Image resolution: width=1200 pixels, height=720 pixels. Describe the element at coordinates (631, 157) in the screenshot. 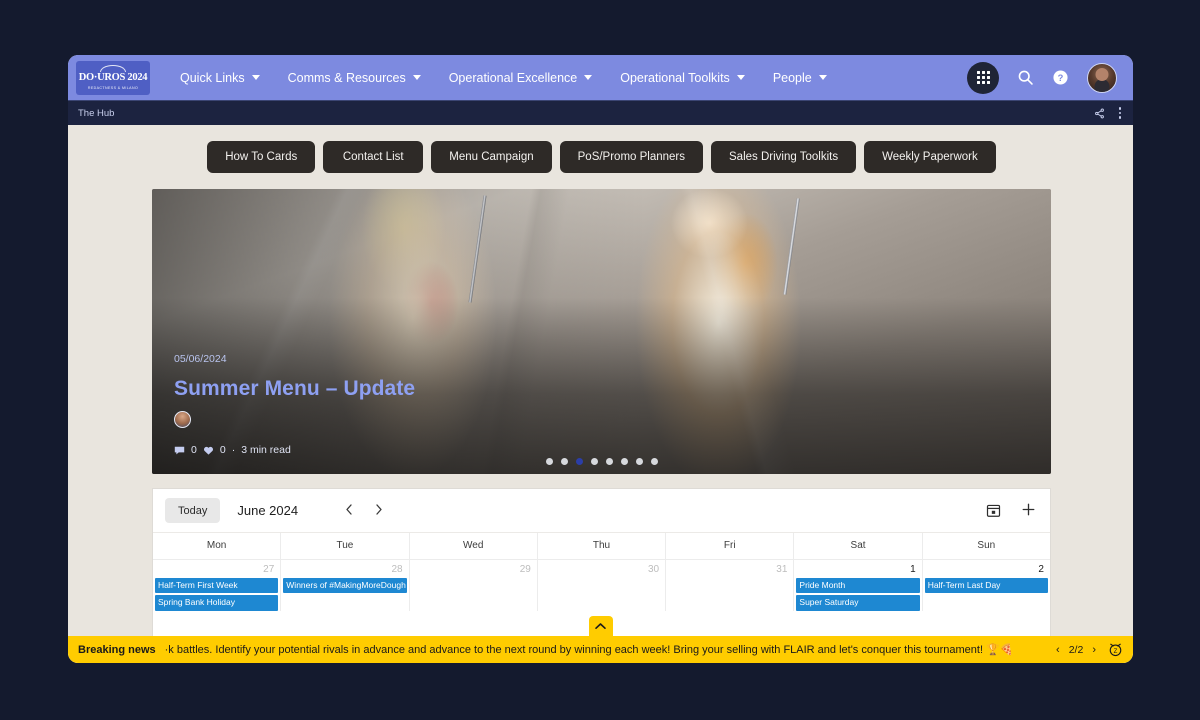

I see `quick-button-pos-promo-planners: PoS/Promo Planners` at that location.